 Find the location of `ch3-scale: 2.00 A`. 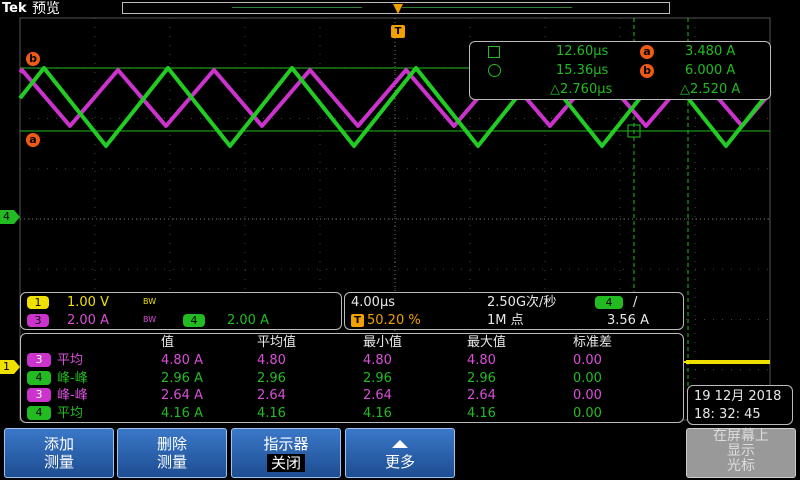

ch3-scale: 2.00 A is located at coordinates (88, 320).